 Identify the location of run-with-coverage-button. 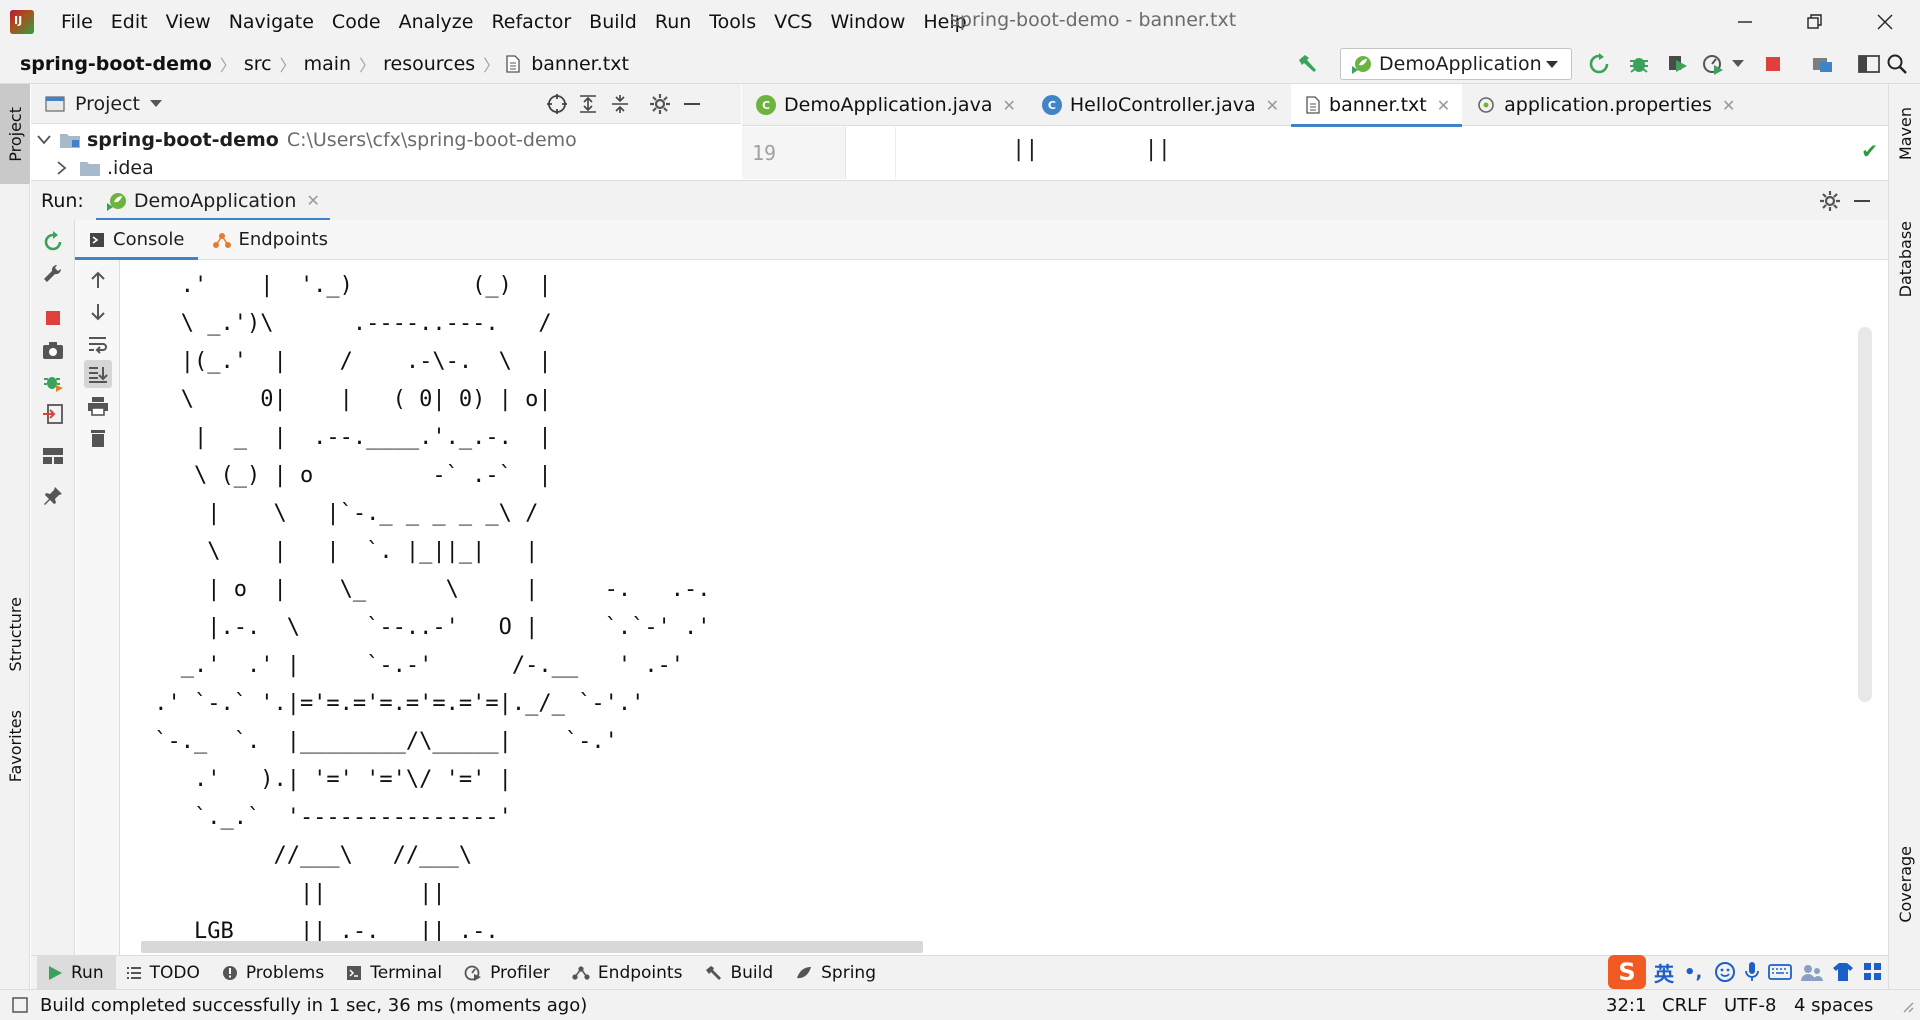
(1677, 64).